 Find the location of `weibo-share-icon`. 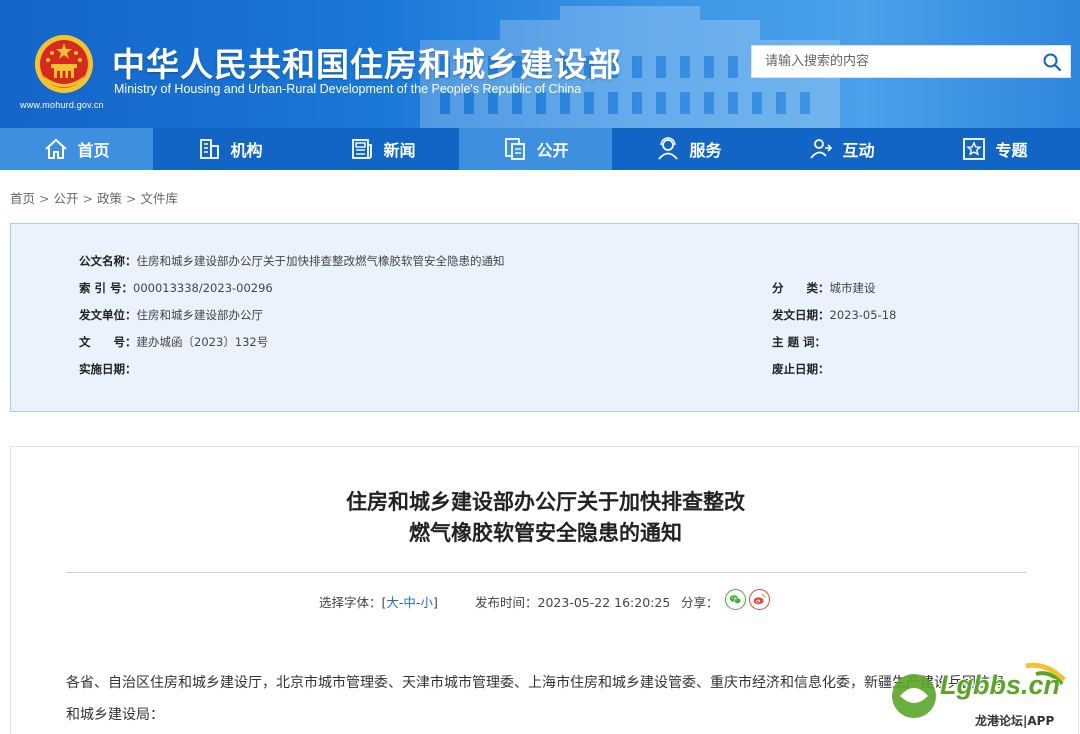

weibo-share-icon is located at coordinates (759, 599).